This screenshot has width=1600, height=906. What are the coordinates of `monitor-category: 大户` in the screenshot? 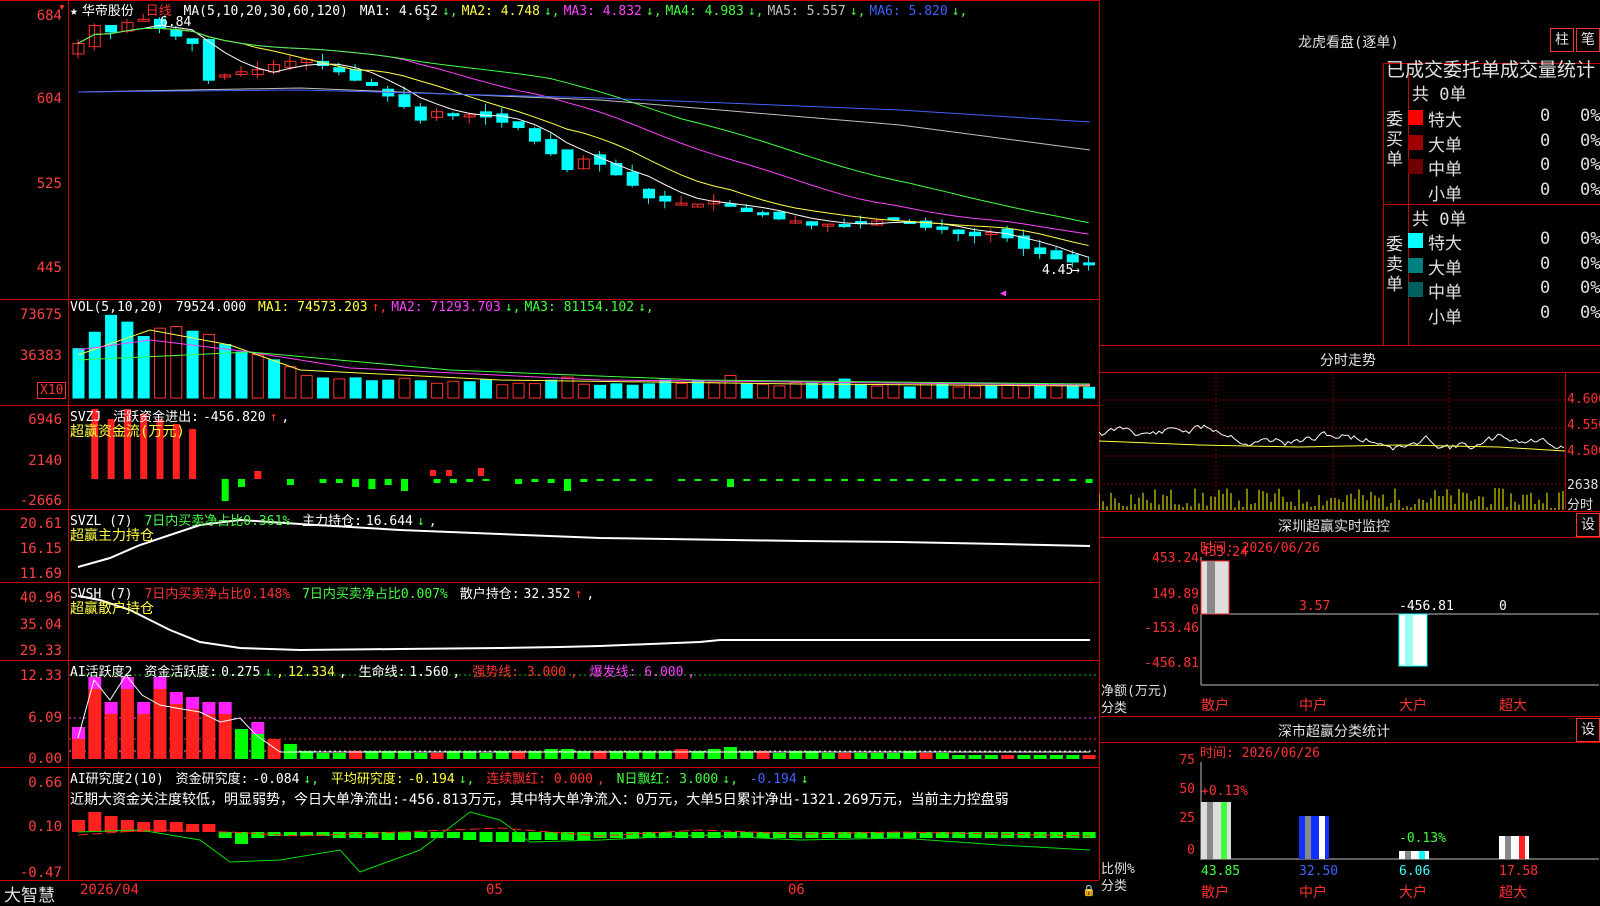 It's located at (1413, 705).